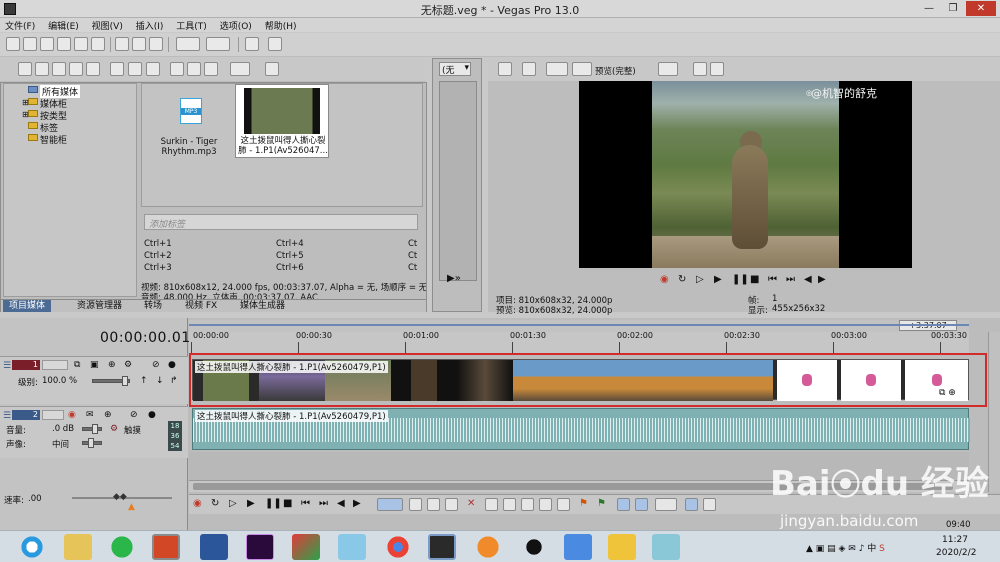  What do you see at coordinates (72, 415) in the screenshot?
I see `arm-record-icon: ◉` at bounding box center [72, 415].